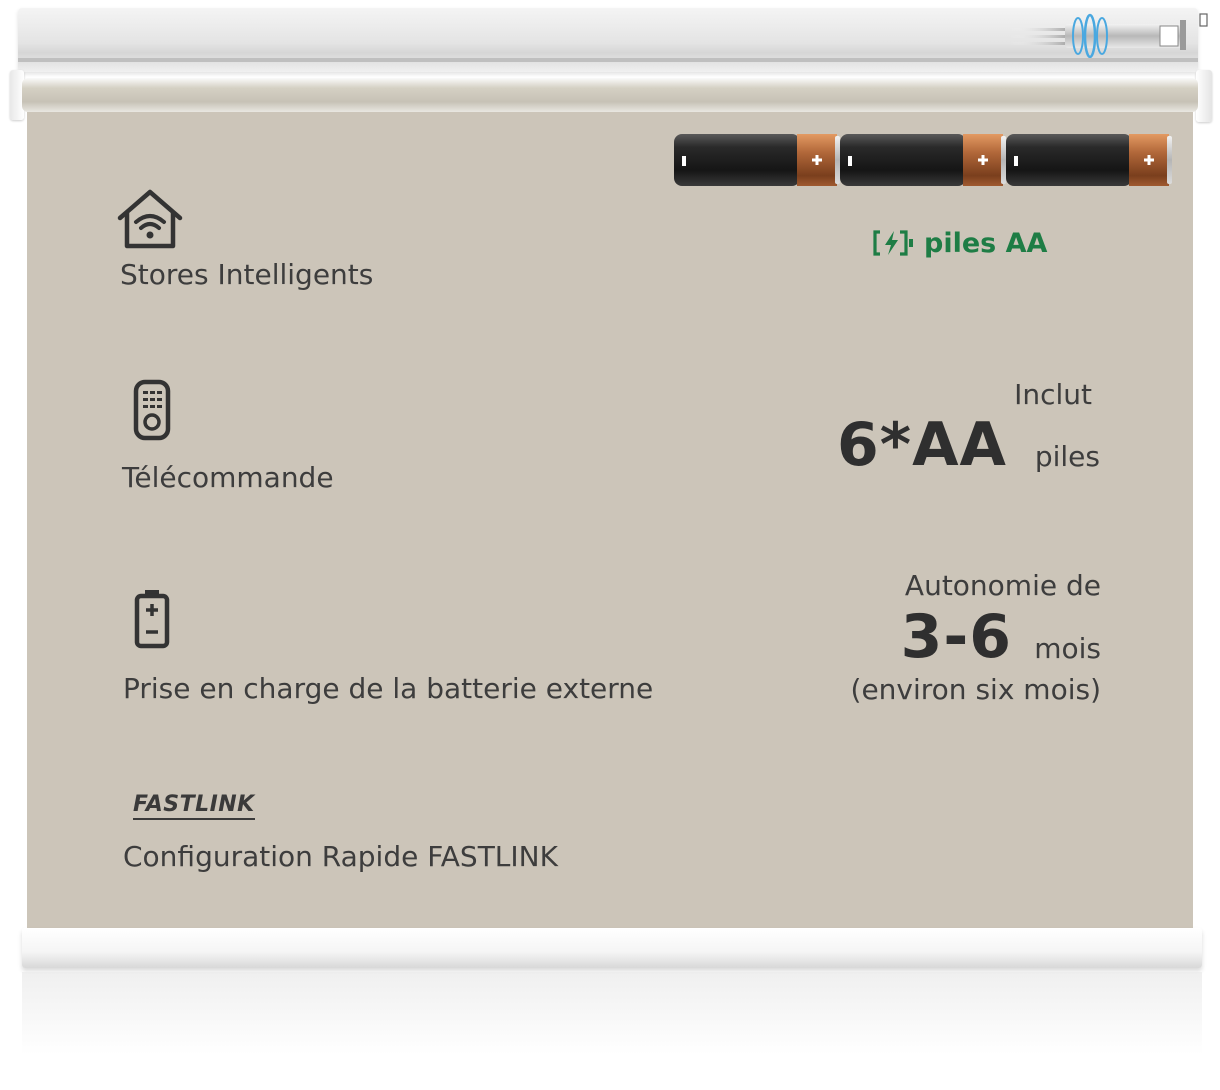 The image size is (1220, 1090). Describe the element at coordinates (757, 160) in the screenshot. I see `battery-1-icon` at that location.